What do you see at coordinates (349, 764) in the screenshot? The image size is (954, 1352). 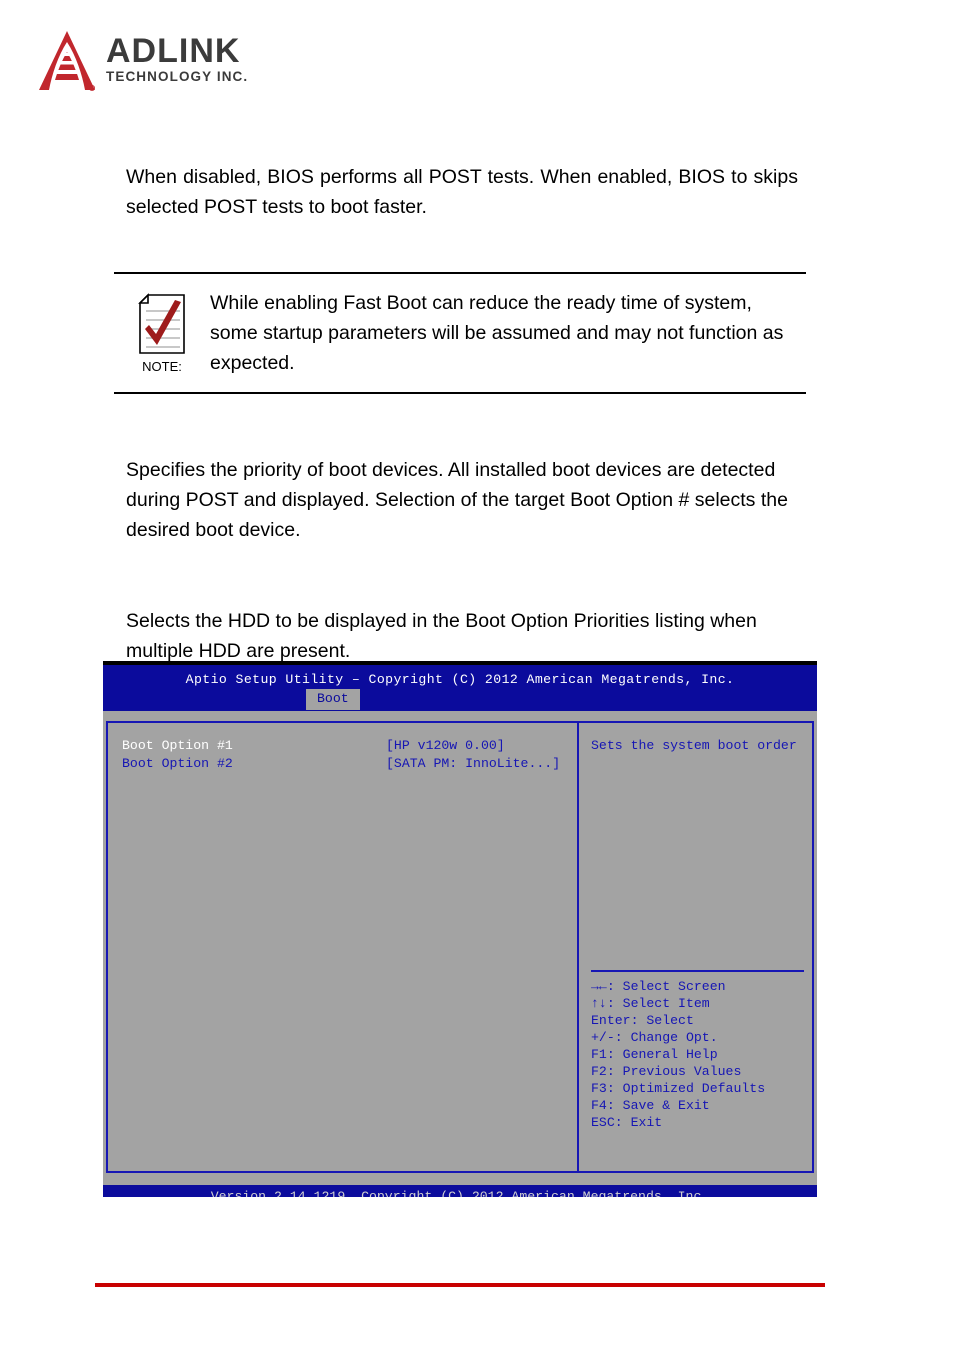 I see `boot-option-row-2: Boot Option #2 [SATA PM: InnoLite...]` at bounding box center [349, 764].